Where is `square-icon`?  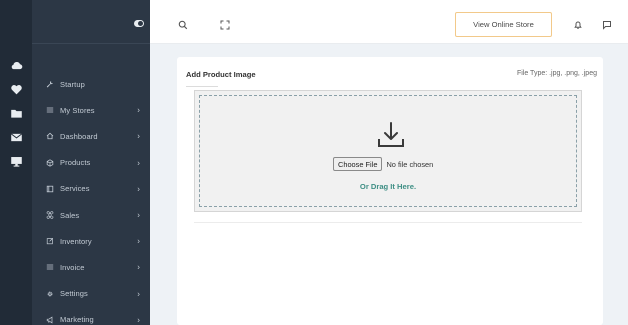
square-icon is located at coordinates (49, 188).